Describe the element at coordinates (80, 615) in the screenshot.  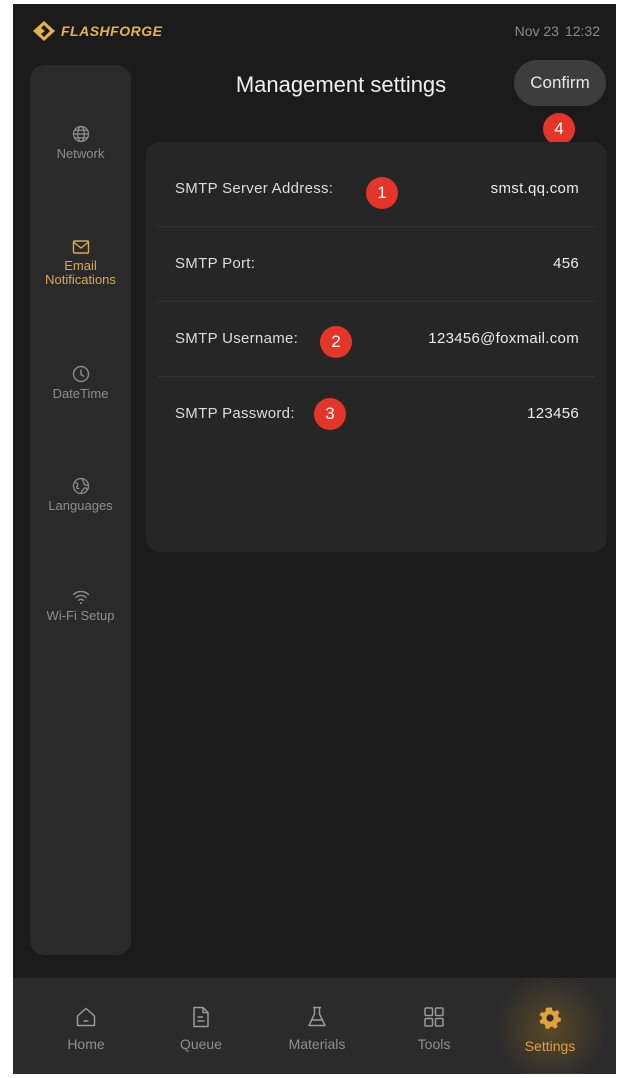
I see `sidebar-item-label: Wi-Fi Setup` at that location.